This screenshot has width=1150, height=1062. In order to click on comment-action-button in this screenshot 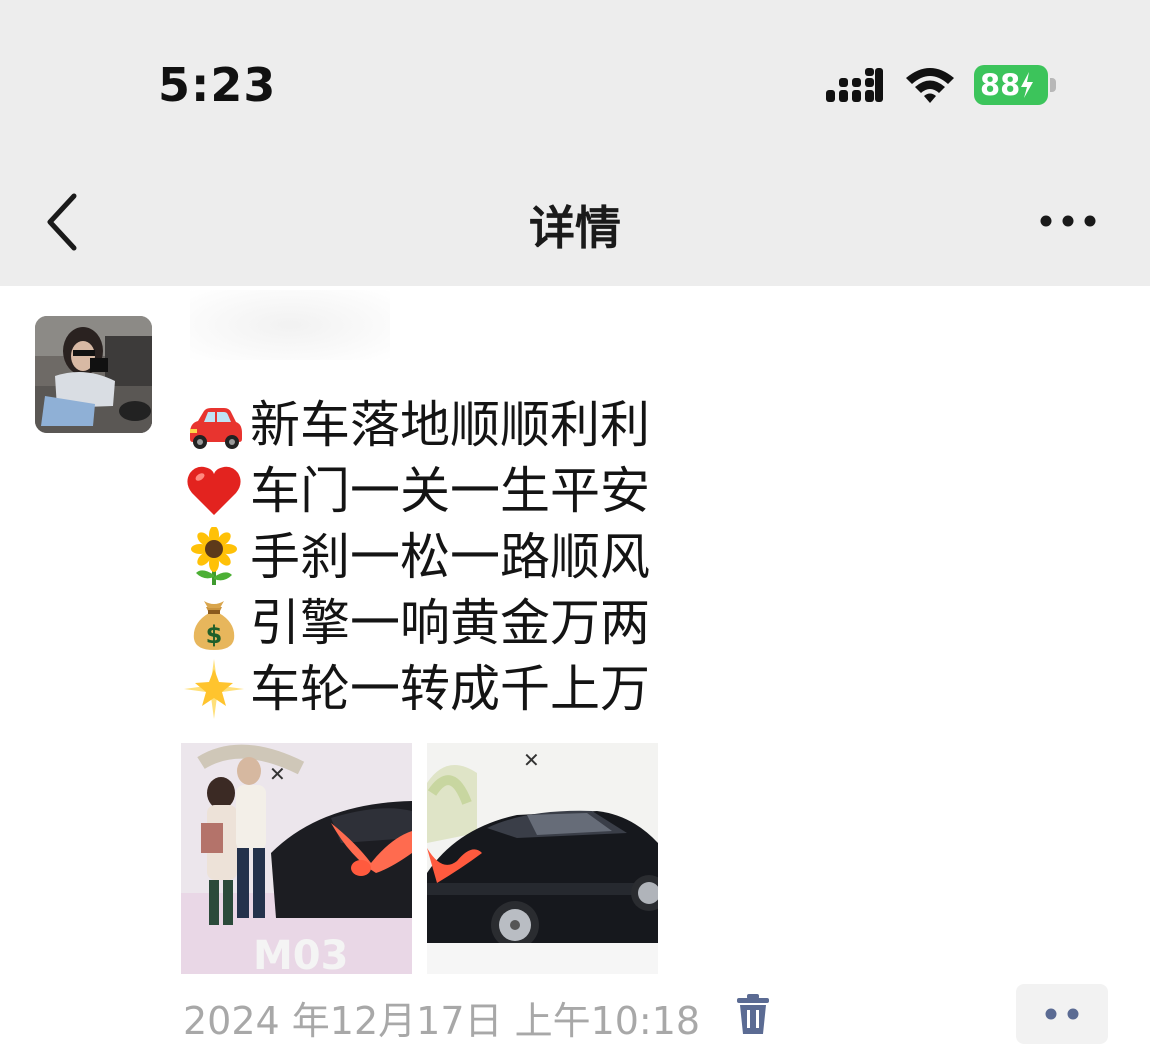, I will do `click(1062, 1014)`.